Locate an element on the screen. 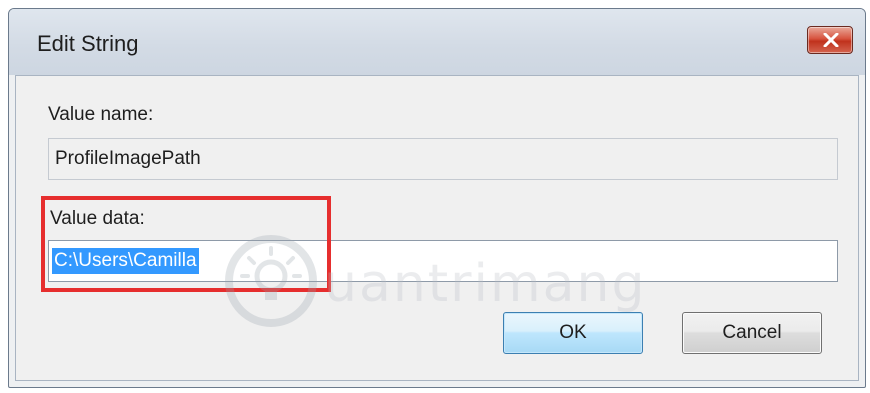 The image size is (870, 393). cancel-button-label: Cancel is located at coordinates (752, 332).